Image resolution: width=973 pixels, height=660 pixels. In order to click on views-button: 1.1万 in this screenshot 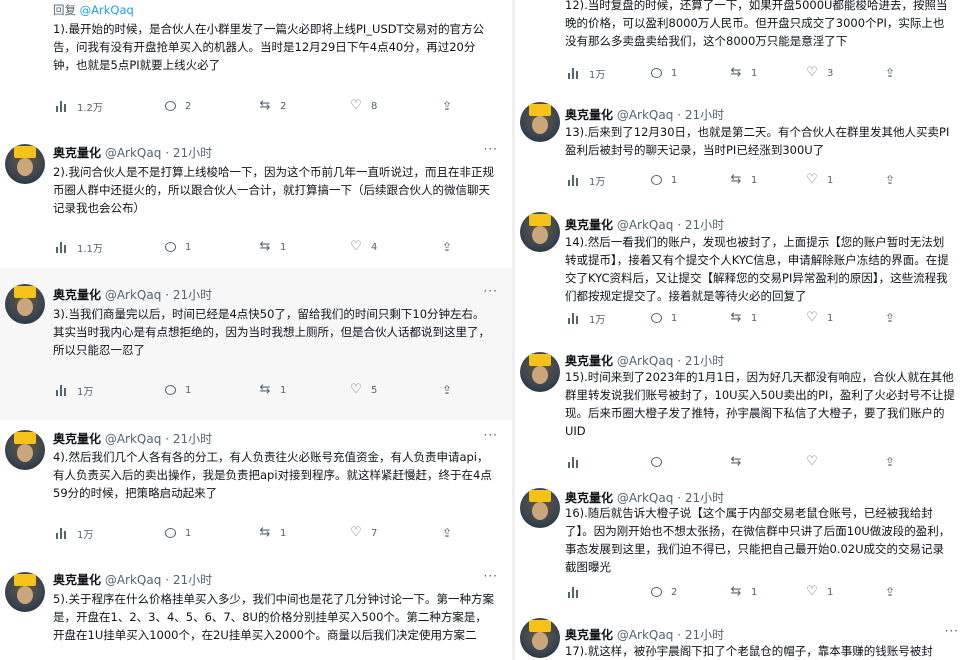, I will do `click(78, 247)`.